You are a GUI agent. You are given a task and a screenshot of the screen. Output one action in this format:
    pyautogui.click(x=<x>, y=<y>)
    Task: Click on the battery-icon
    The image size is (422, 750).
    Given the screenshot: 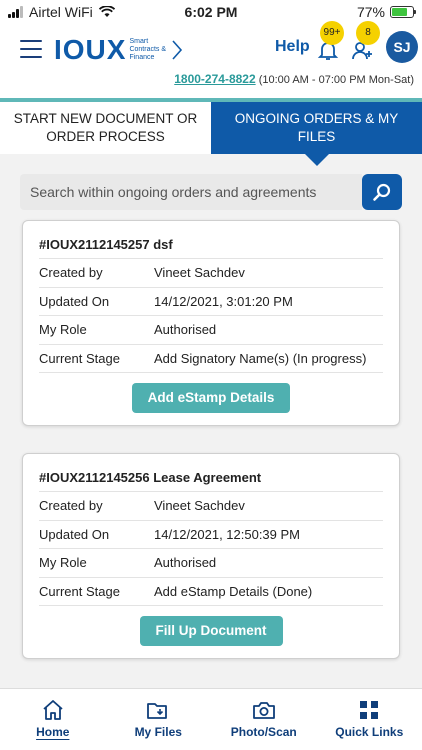 What is the action you would take?
    pyautogui.click(x=403, y=12)
    